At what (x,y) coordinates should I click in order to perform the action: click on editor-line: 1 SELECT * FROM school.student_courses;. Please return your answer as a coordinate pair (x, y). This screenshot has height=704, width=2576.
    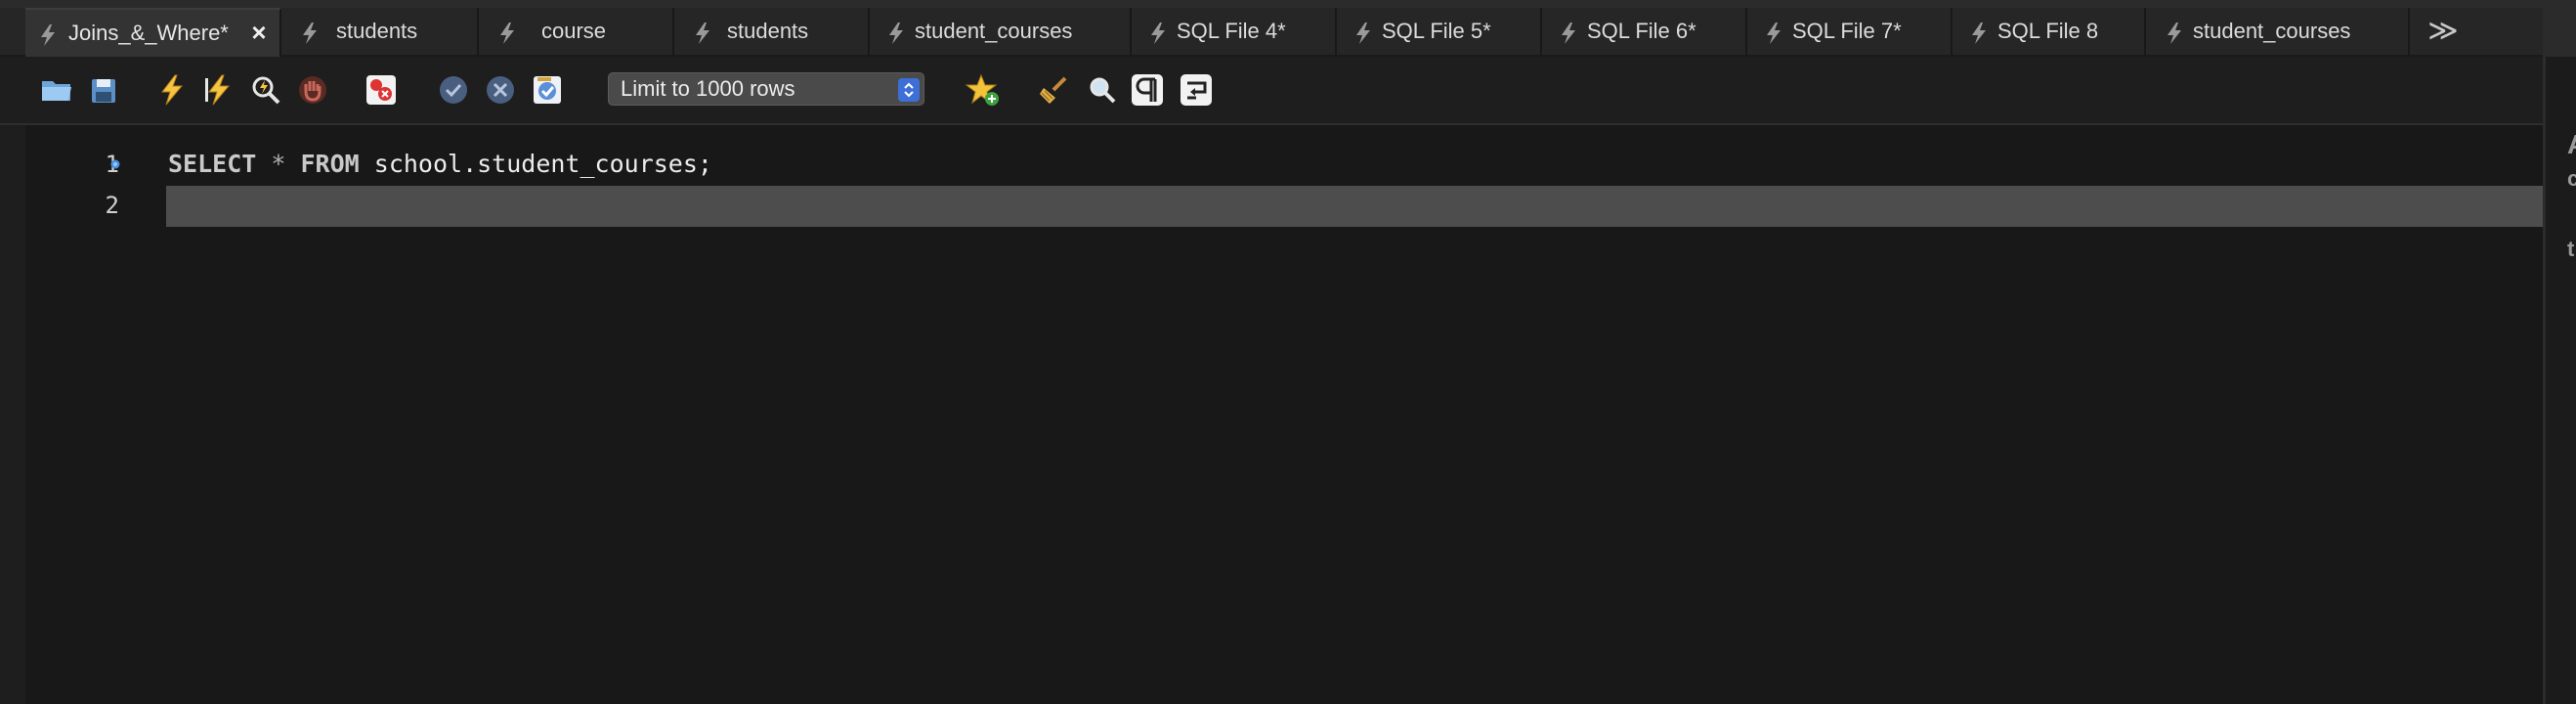
    Looking at the image, I should click on (1284, 165).